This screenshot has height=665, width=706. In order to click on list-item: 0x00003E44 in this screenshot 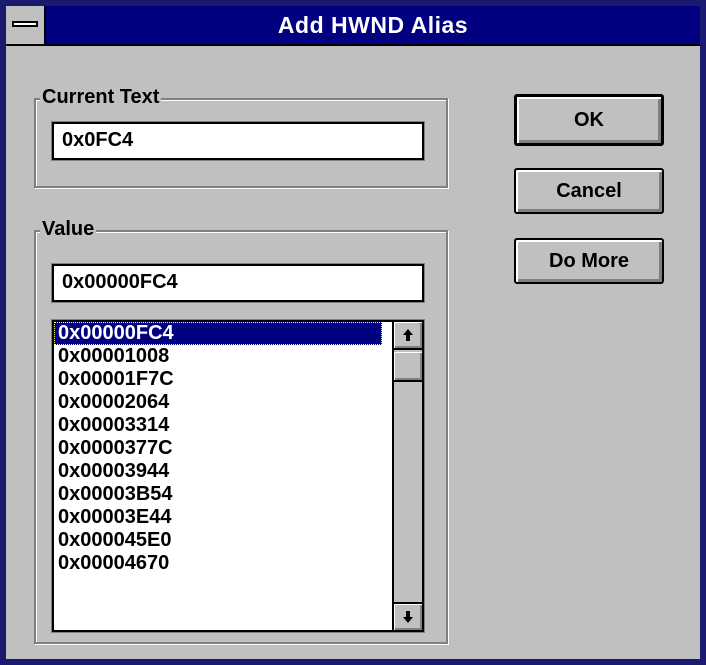, I will do `click(218, 517)`.